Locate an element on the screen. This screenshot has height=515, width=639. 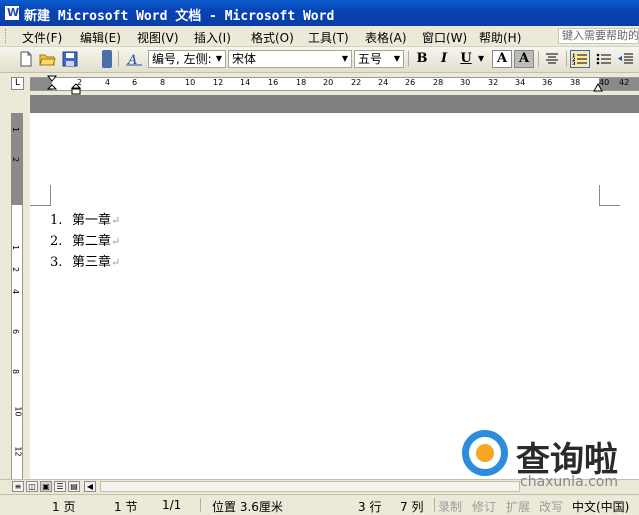
status-section: 1 节 is located at coordinates (126, 507).